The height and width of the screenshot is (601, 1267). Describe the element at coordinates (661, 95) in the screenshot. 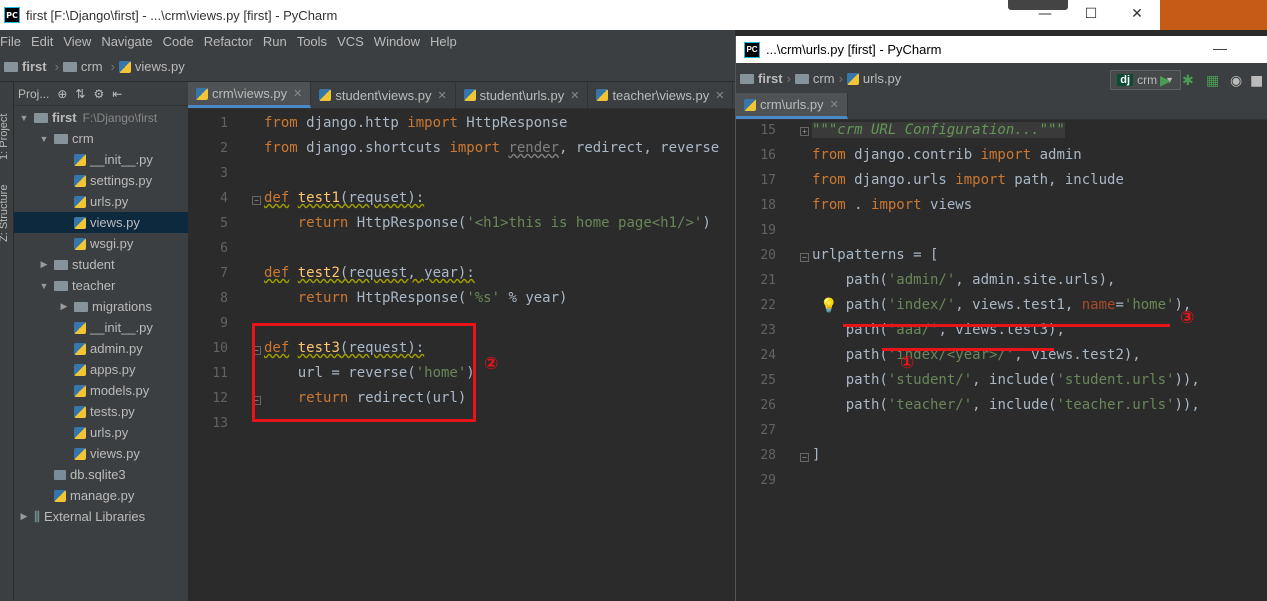

I see `tab-teacher-views: teacher\views.py ✕` at that location.